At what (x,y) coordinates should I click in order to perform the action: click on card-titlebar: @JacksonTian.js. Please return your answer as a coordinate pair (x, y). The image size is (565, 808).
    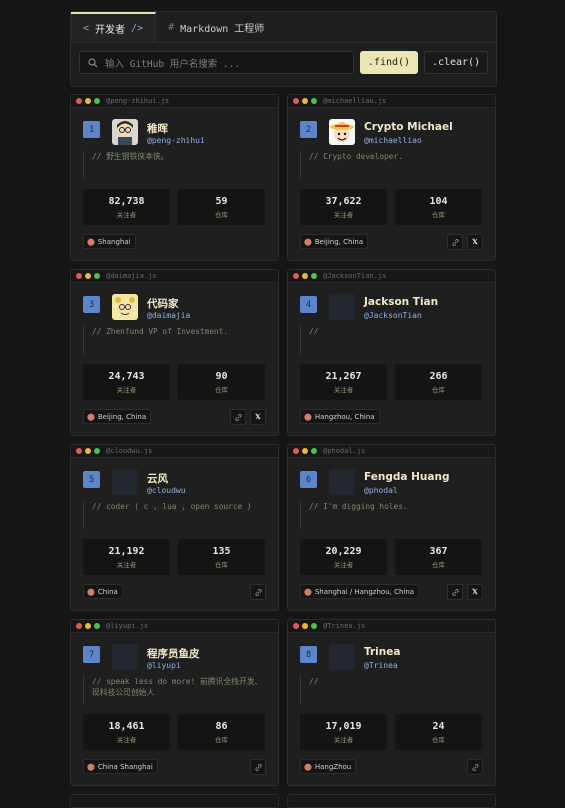
    Looking at the image, I should click on (391, 276).